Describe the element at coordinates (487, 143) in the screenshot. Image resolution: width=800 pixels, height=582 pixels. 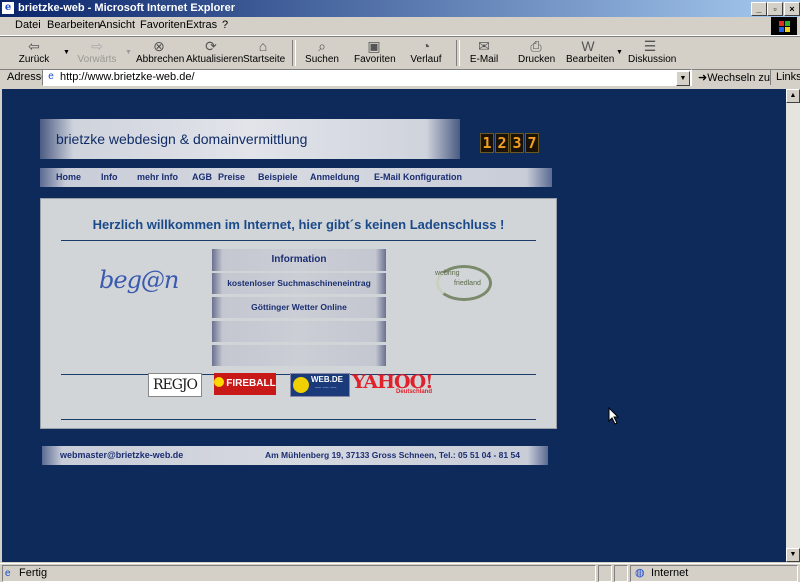
I see `counter-digit: 1` at that location.